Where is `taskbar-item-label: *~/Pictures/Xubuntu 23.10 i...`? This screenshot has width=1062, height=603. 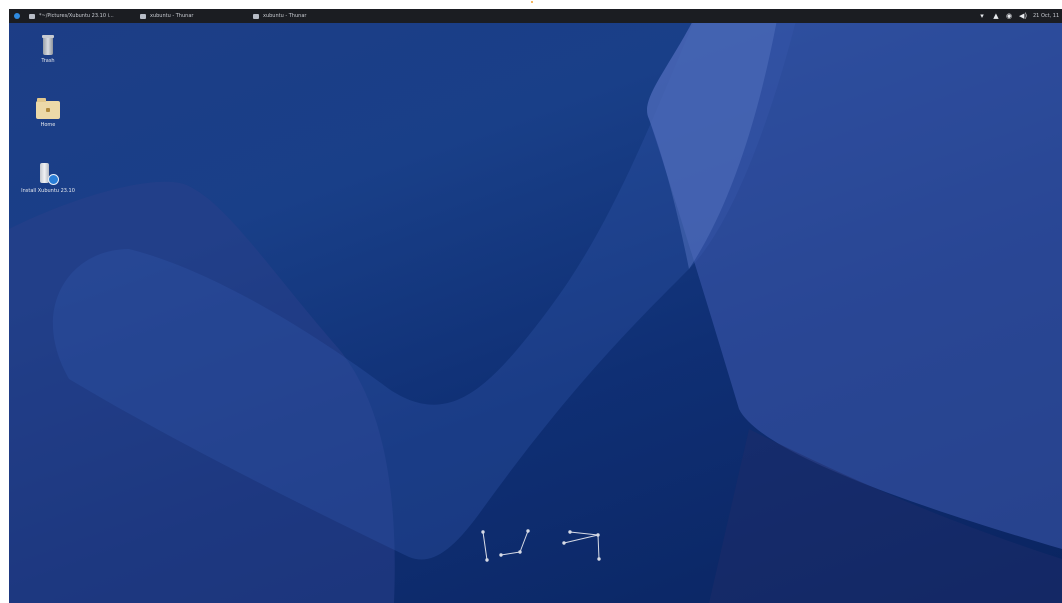
taskbar-item-label: *~/Pictures/Xubuntu 23.10 i... is located at coordinates (76, 16).